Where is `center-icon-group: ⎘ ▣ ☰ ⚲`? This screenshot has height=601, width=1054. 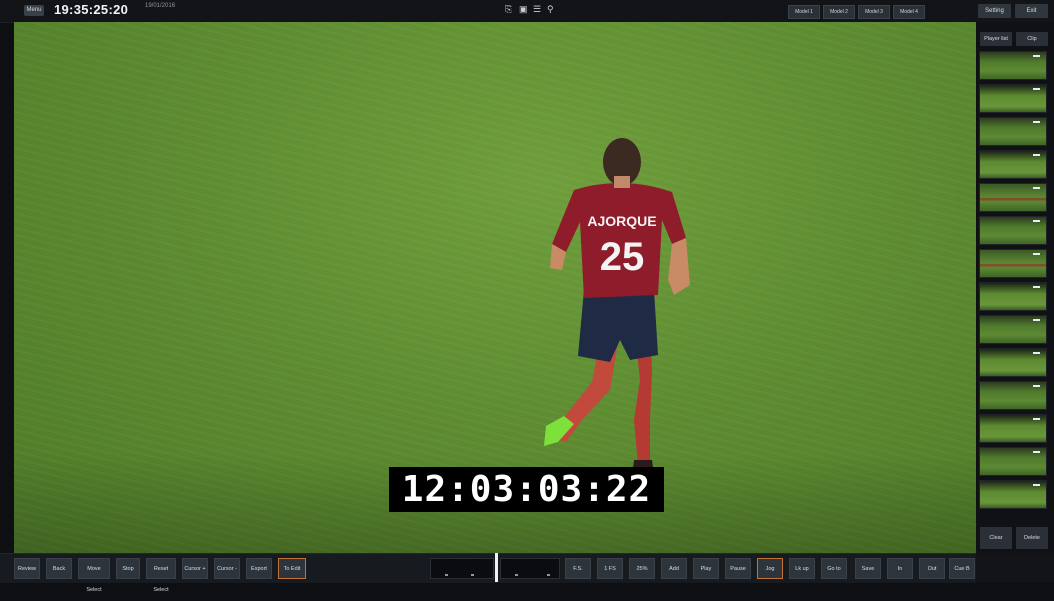
center-icon-group: ⎘ ▣ ☰ ⚲ is located at coordinates (530, 9).